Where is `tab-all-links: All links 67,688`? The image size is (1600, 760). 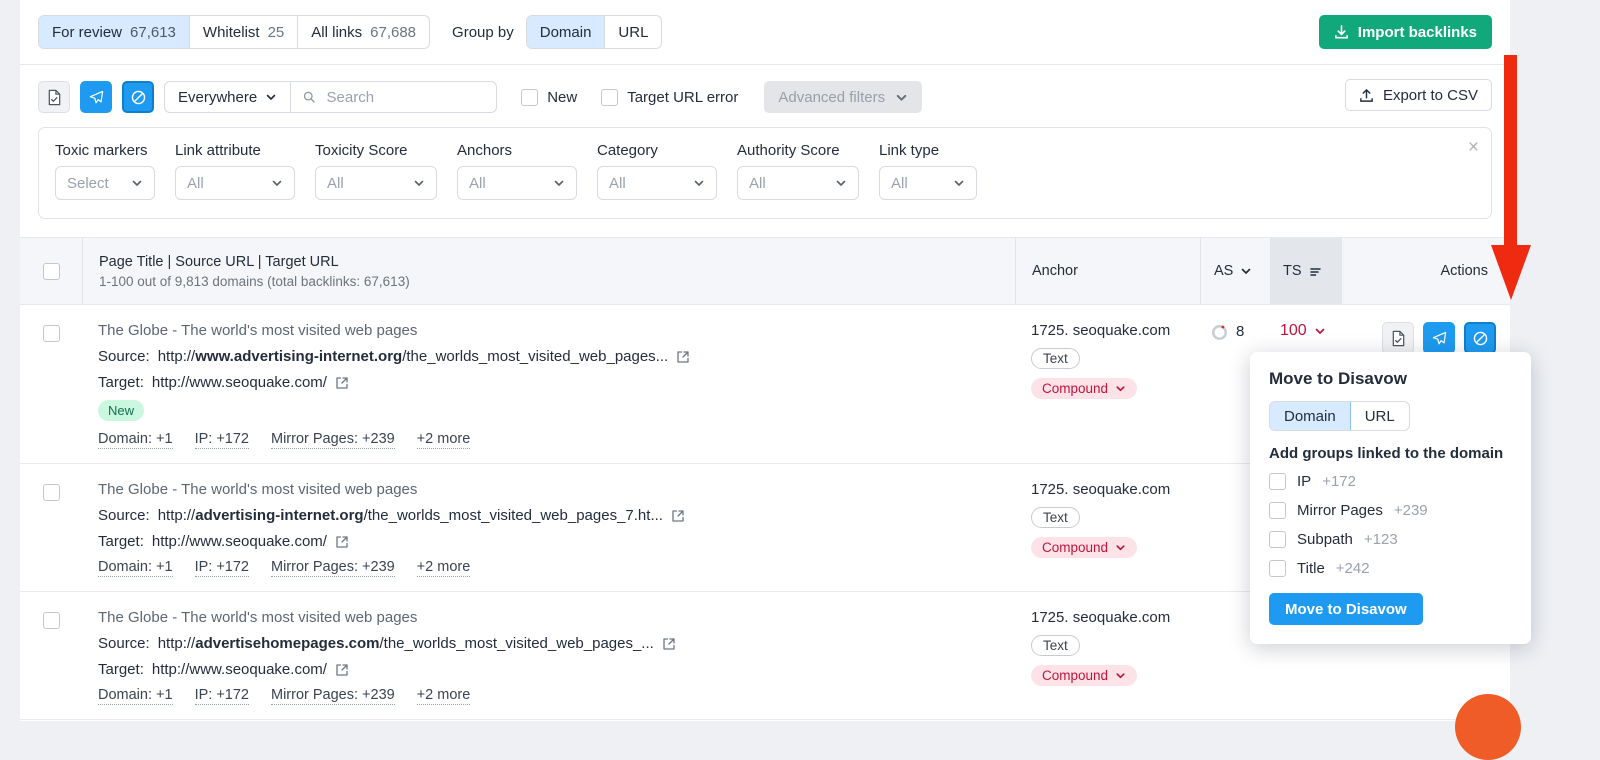
tab-all-links: All links 67,688 is located at coordinates (363, 32).